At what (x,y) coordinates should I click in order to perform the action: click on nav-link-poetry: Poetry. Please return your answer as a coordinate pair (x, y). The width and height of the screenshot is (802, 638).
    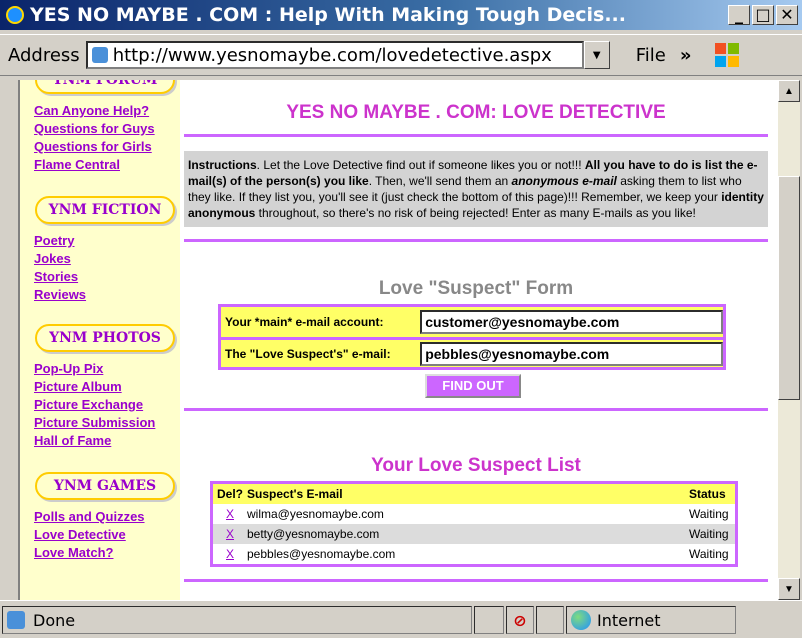
    Looking at the image, I should click on (107, 241).